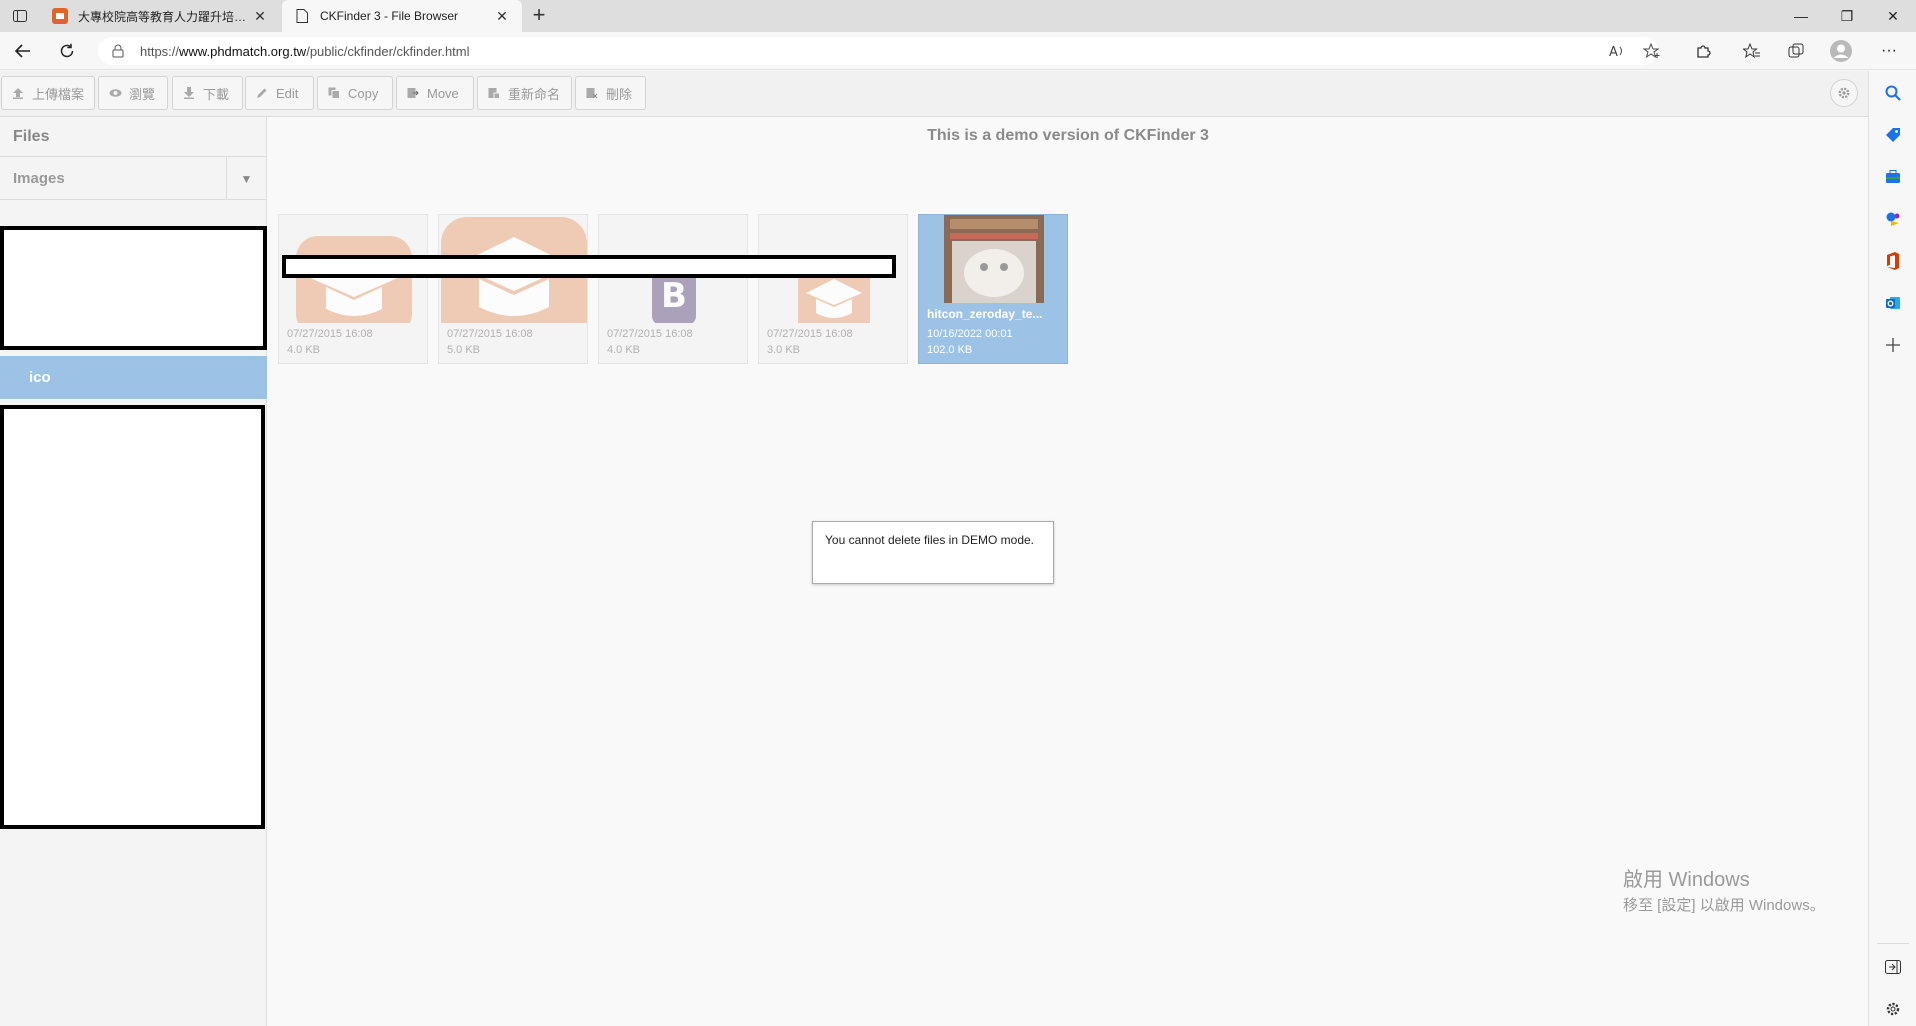  Describe the element at coordinates (389, 16) in the screenshot. I see `tab-title: CKFinder 3 - File Browser` at that location.